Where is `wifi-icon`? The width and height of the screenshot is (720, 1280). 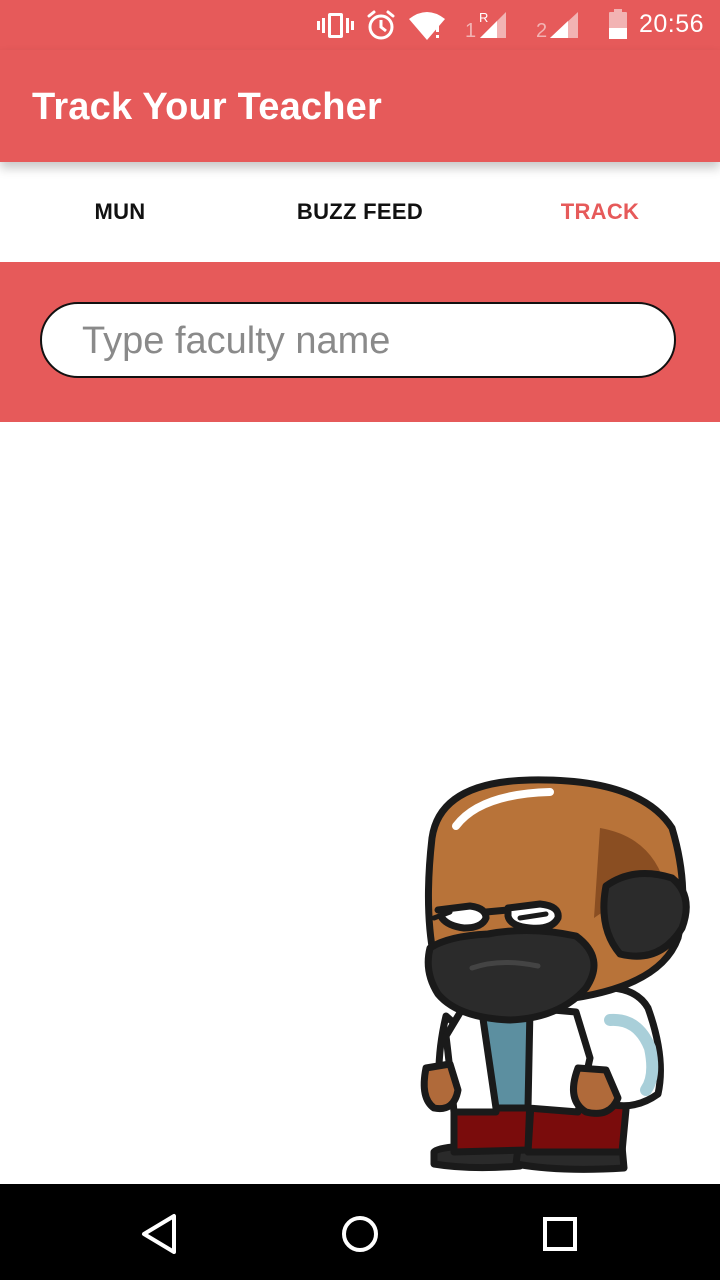 wifi-icon is located at coordinates (427, 26).